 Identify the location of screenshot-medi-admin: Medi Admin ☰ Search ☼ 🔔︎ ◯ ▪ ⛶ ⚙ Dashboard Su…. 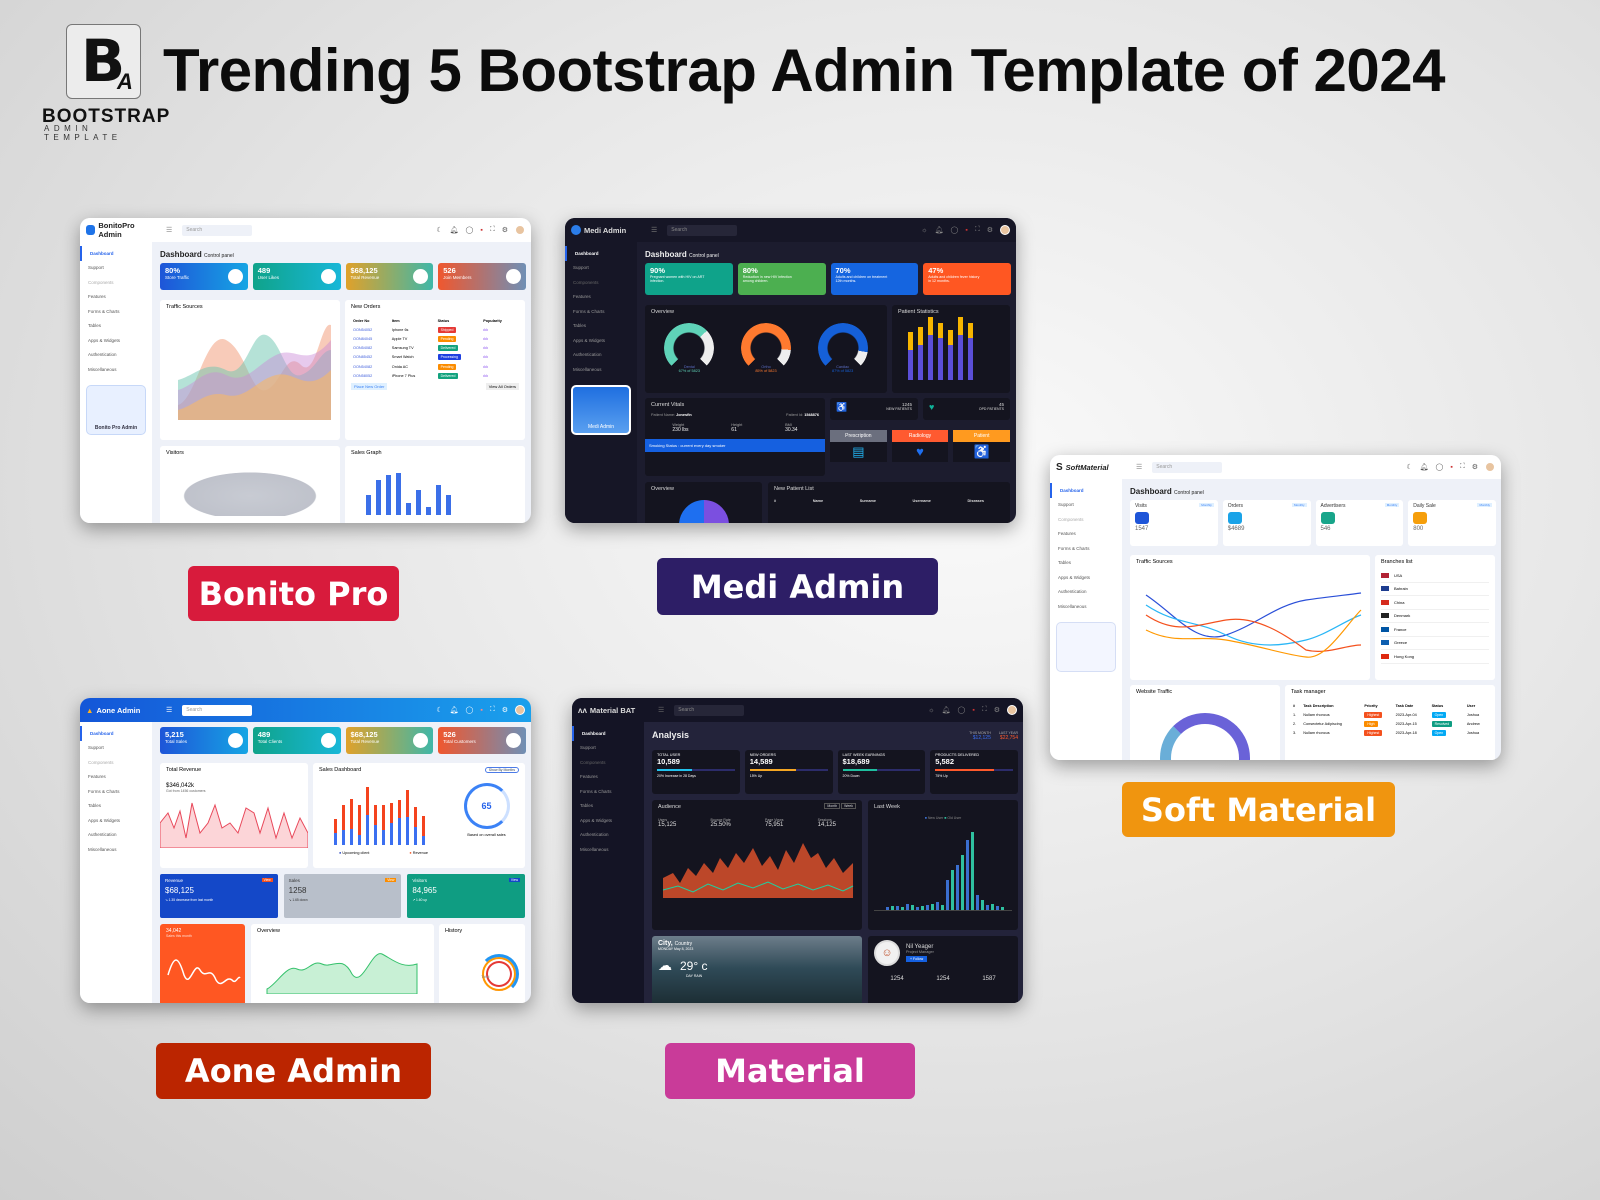
(790, 370).